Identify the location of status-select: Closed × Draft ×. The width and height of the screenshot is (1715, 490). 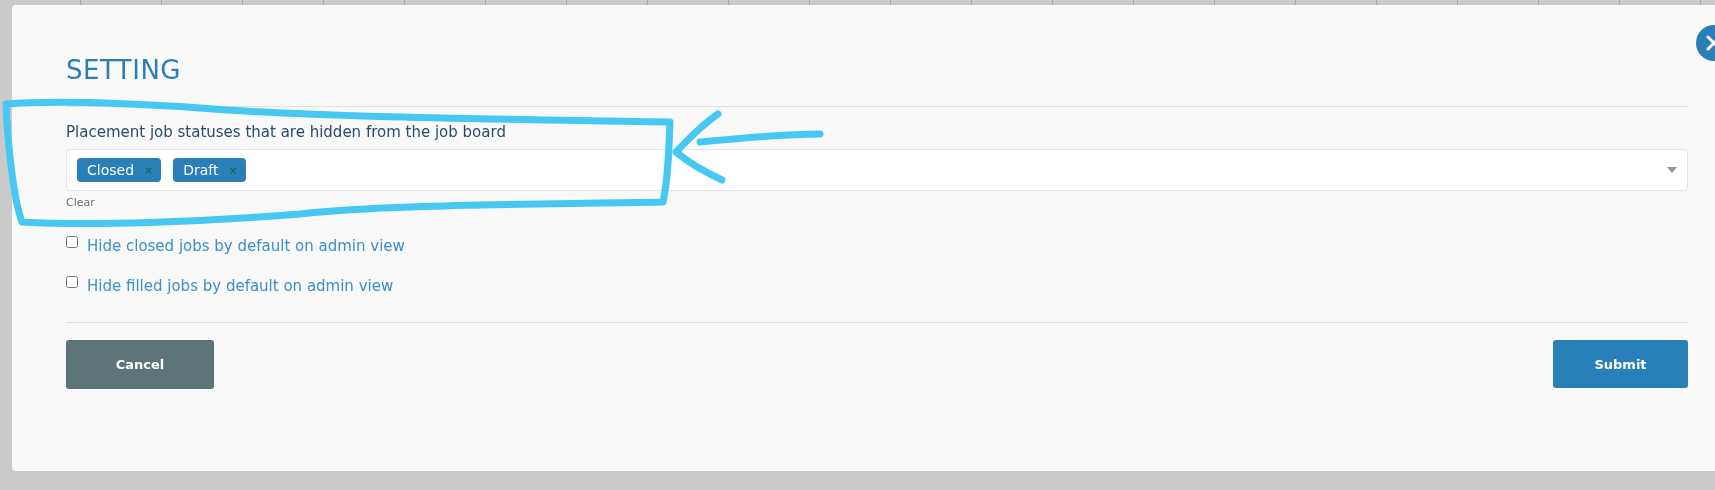
(877, 170).